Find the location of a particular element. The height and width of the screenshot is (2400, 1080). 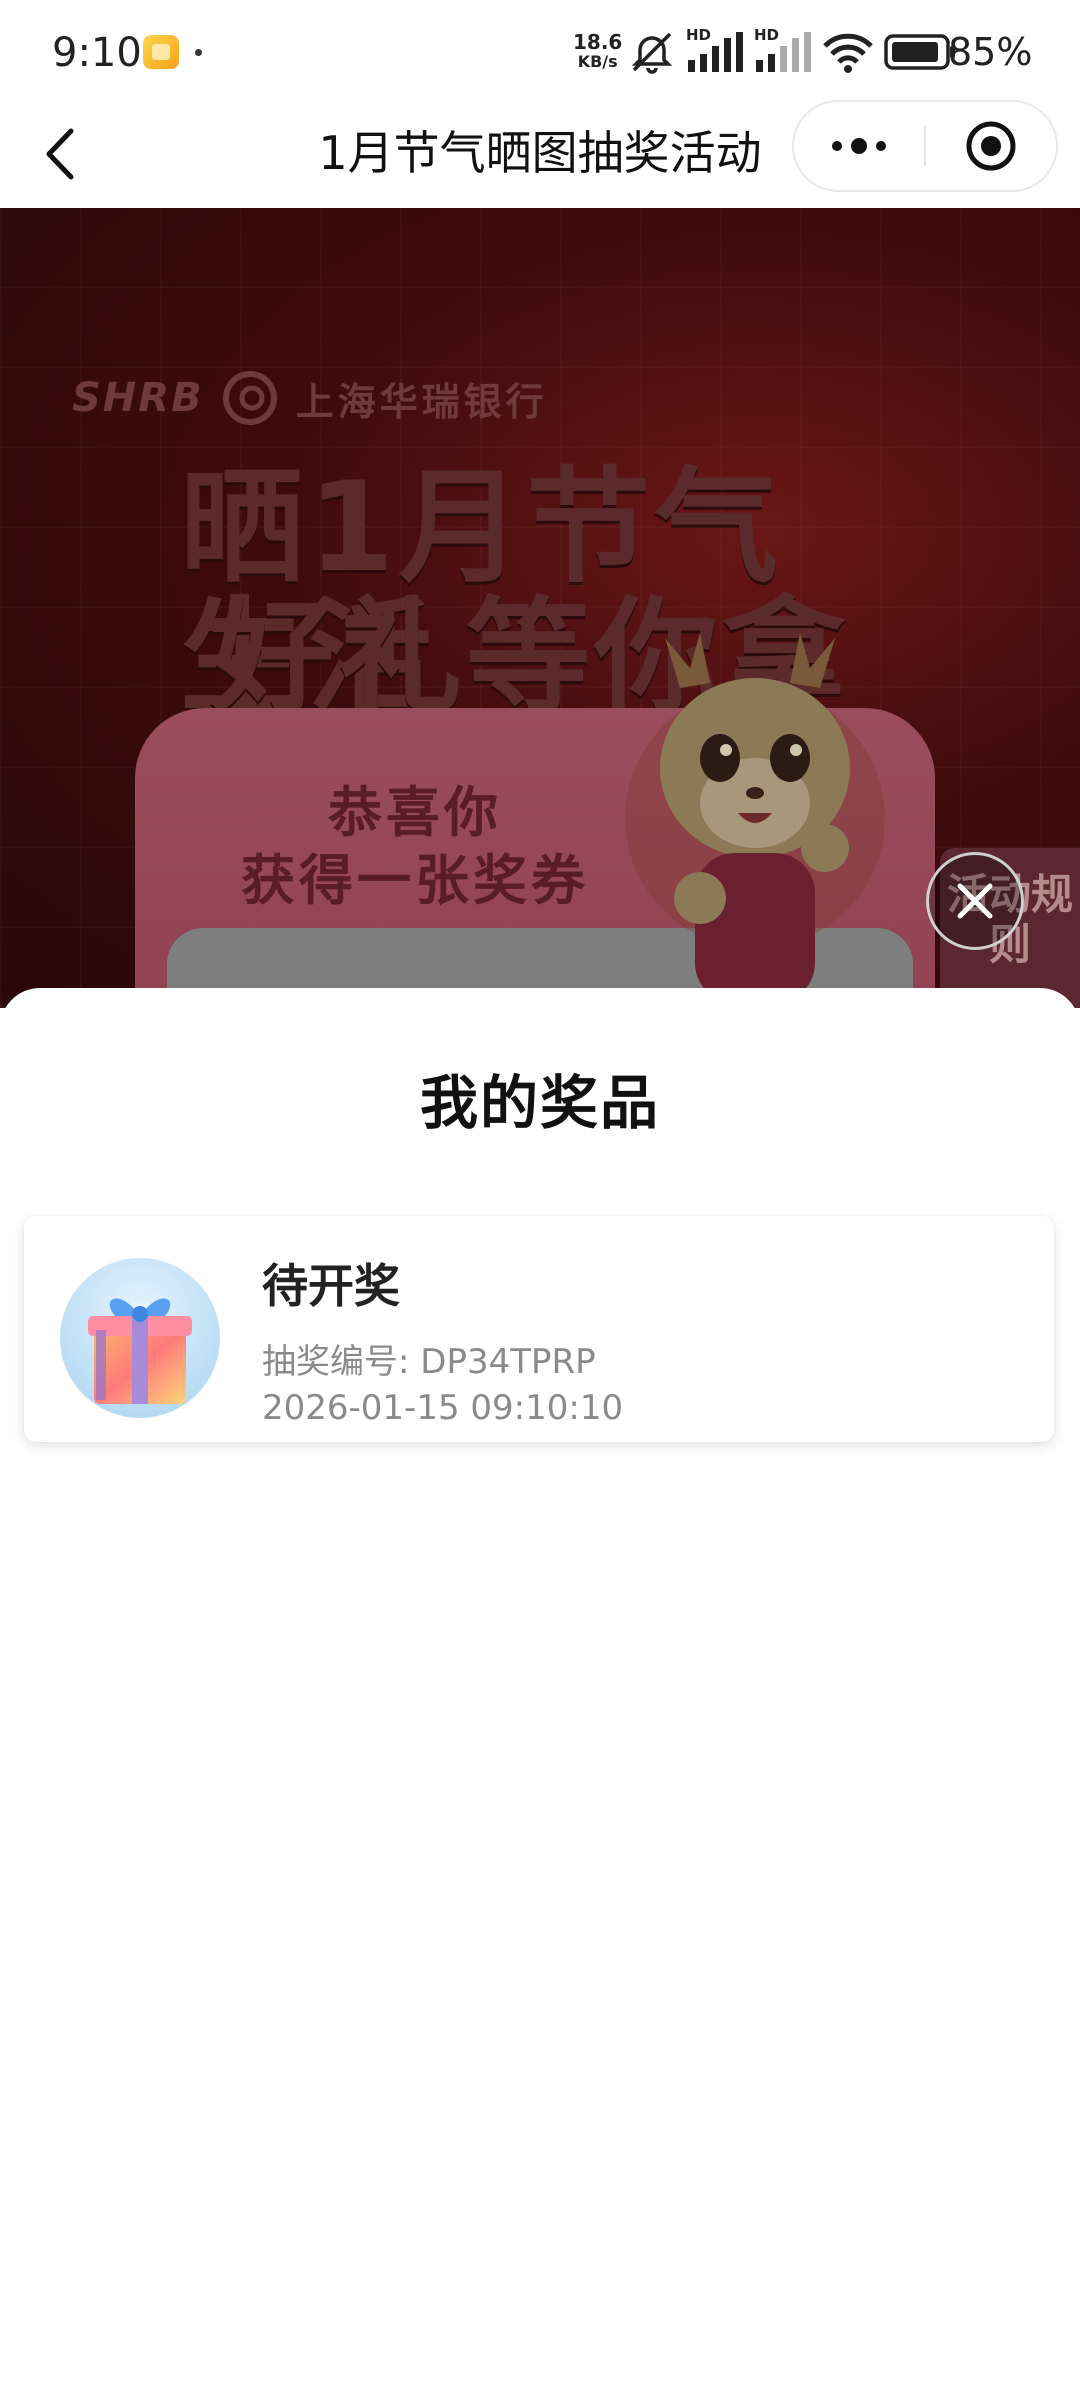

signal-strength-weak-icon is located at coordinates (783, 52).